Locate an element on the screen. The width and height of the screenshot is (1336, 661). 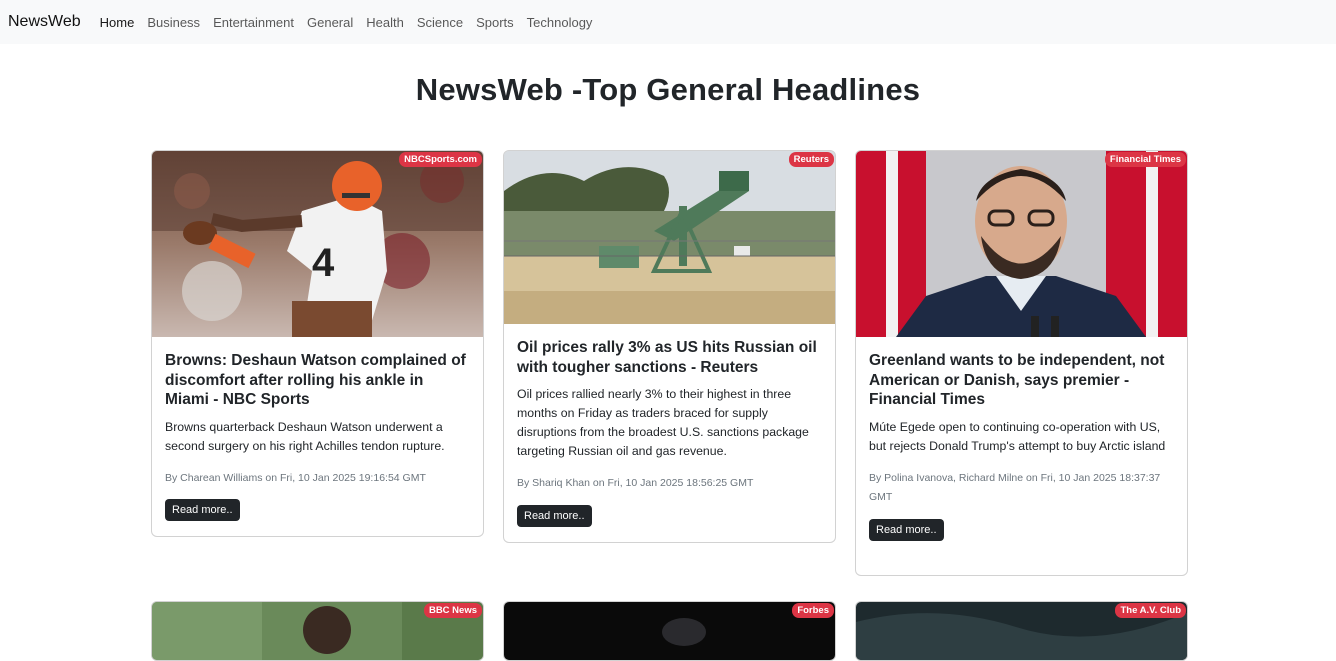
nav-link-business: Business is located at coordinates (173, 22).